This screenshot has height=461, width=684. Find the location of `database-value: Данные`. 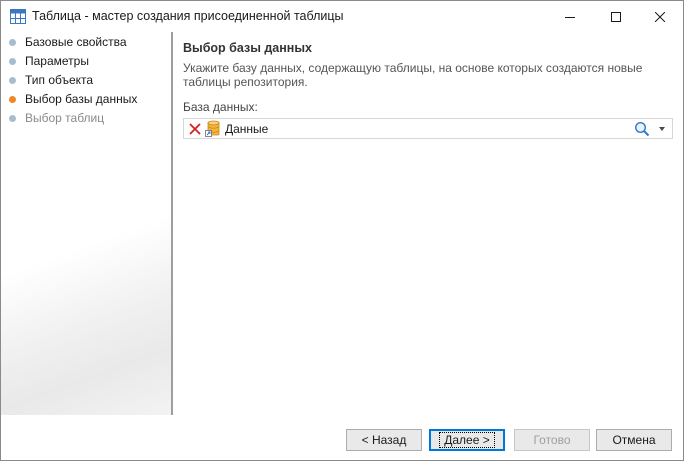

database-value: Данные is located at coordinates (247, 129).